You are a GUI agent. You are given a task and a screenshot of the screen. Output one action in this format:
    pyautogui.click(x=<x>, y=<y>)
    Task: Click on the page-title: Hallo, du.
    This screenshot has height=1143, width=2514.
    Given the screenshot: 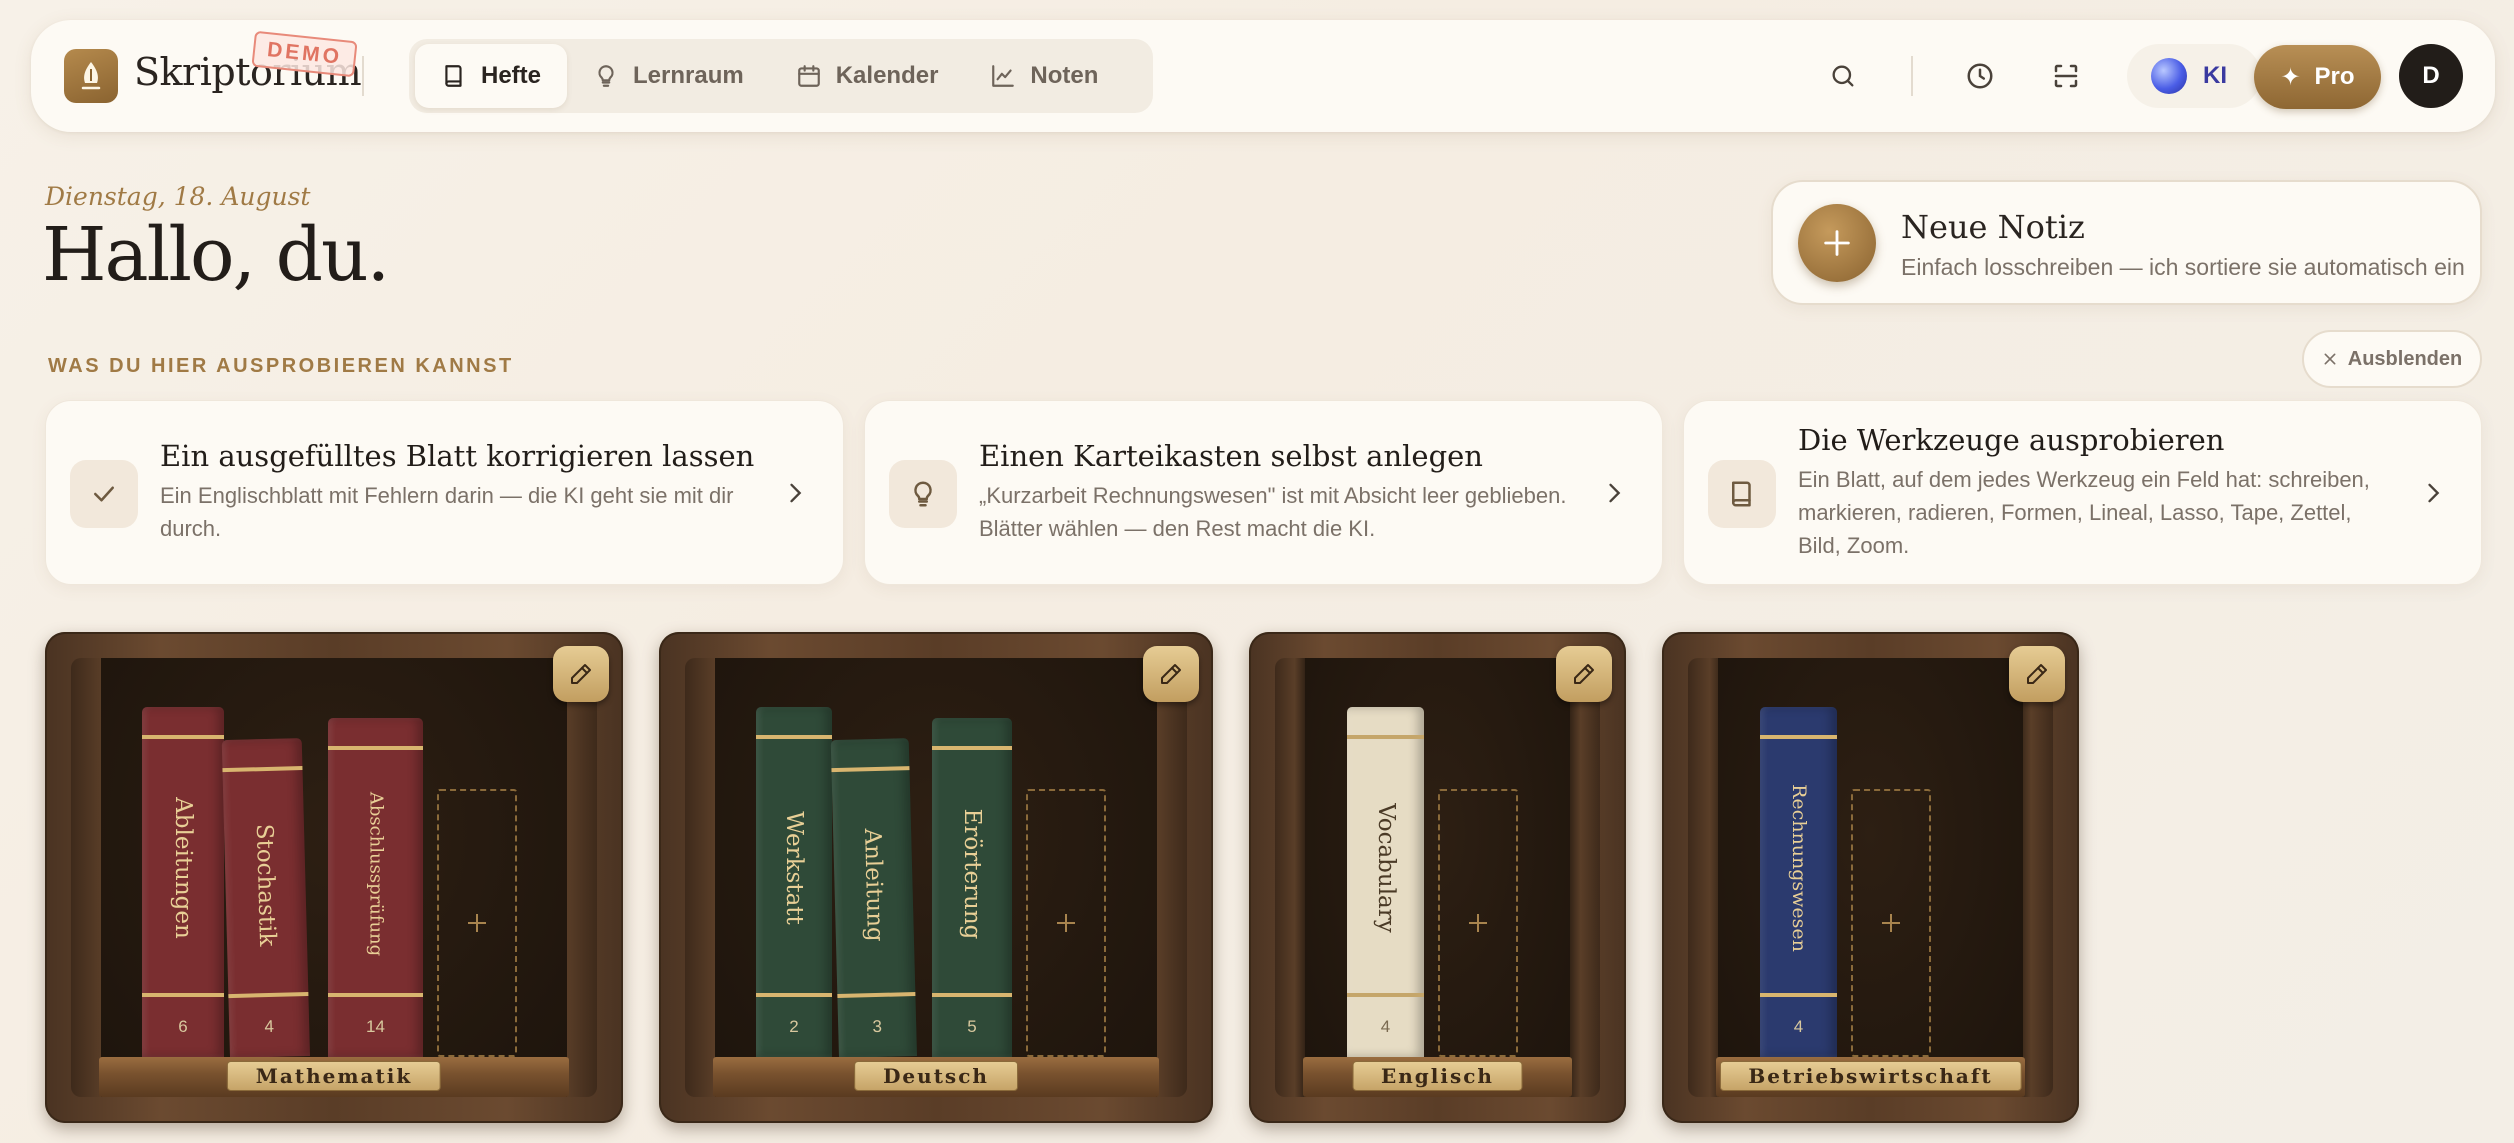 What is the action you would take?
    pyautogui.click(x=216, y=255)
    